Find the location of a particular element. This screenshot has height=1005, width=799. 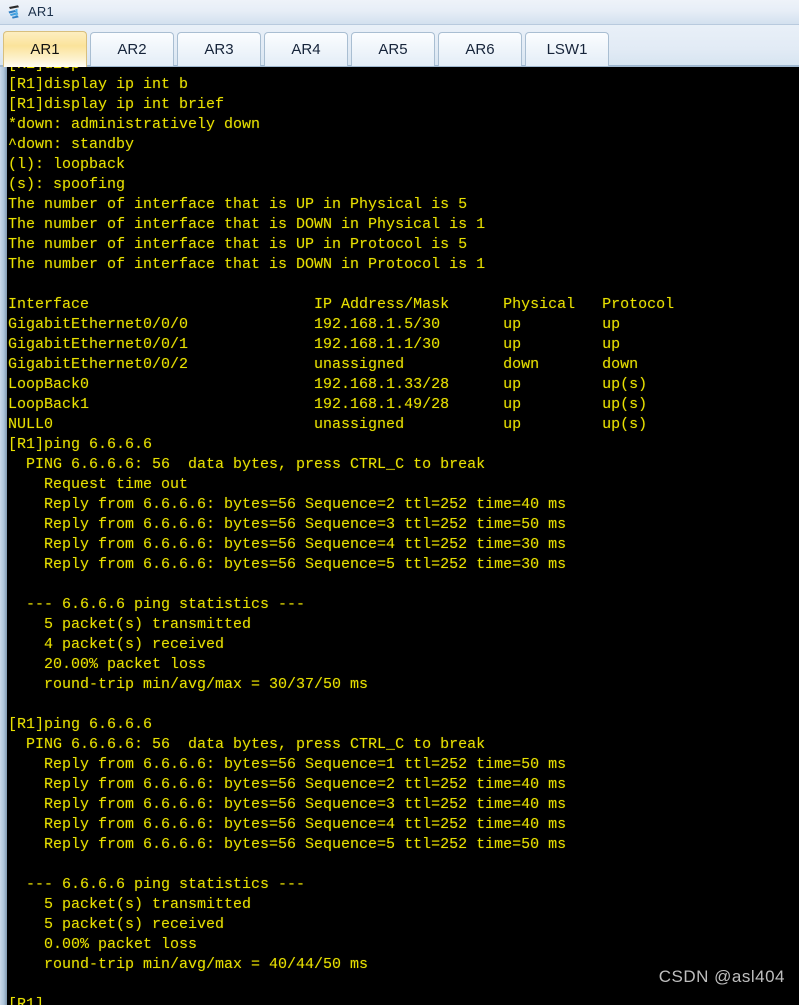

terminal-line: (s): spoofing is located at coordinates (67, 184).